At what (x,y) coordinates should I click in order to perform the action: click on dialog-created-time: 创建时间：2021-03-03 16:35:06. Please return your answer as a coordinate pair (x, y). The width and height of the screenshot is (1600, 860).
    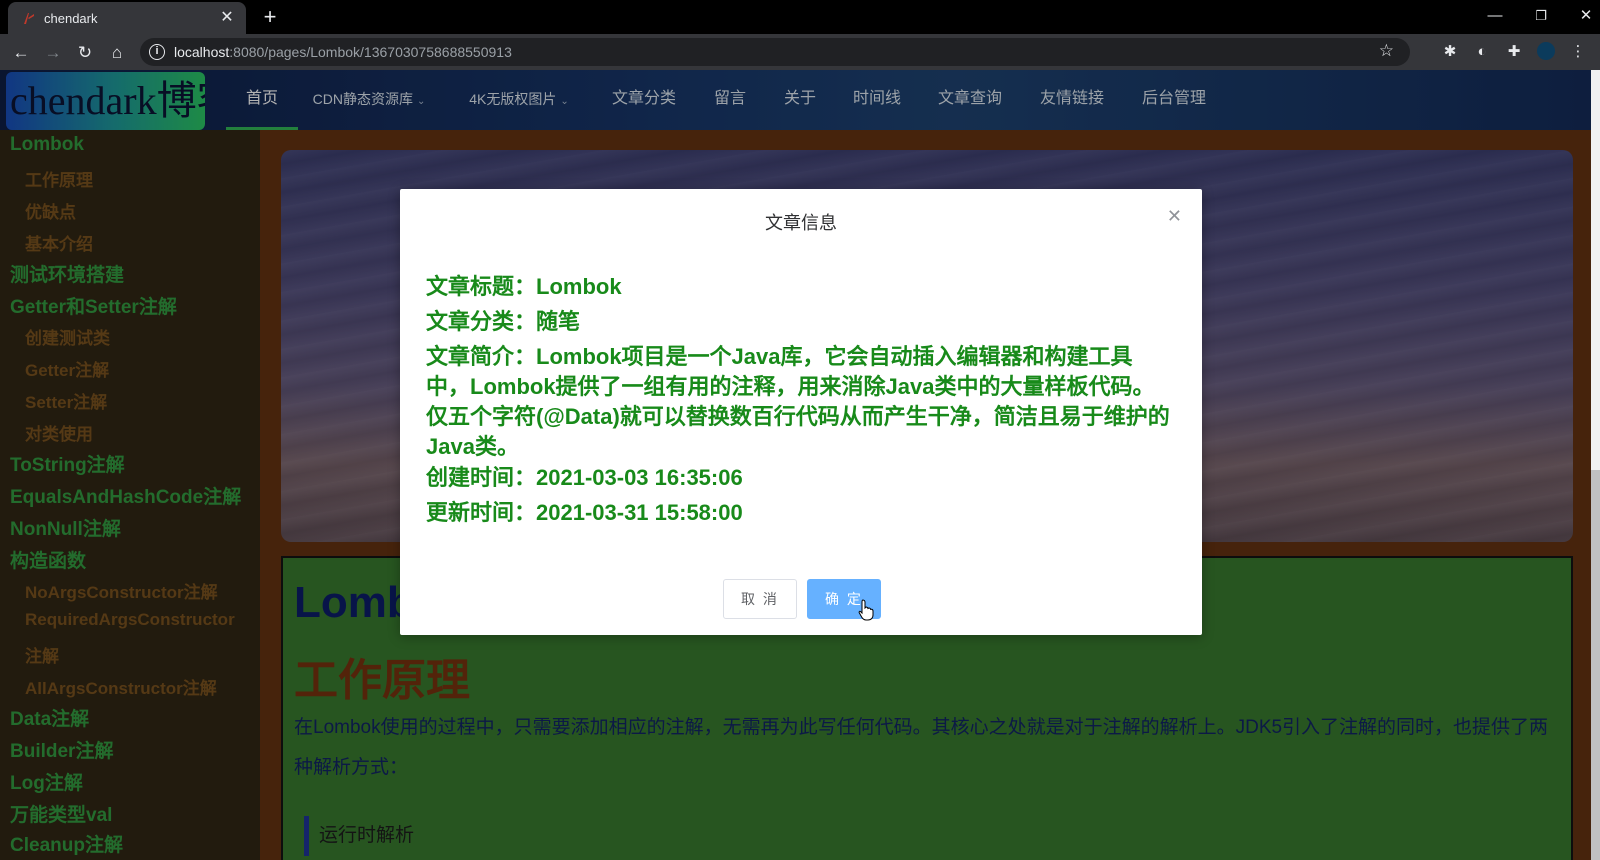
    Looking at the image, I should click on (584, 477).